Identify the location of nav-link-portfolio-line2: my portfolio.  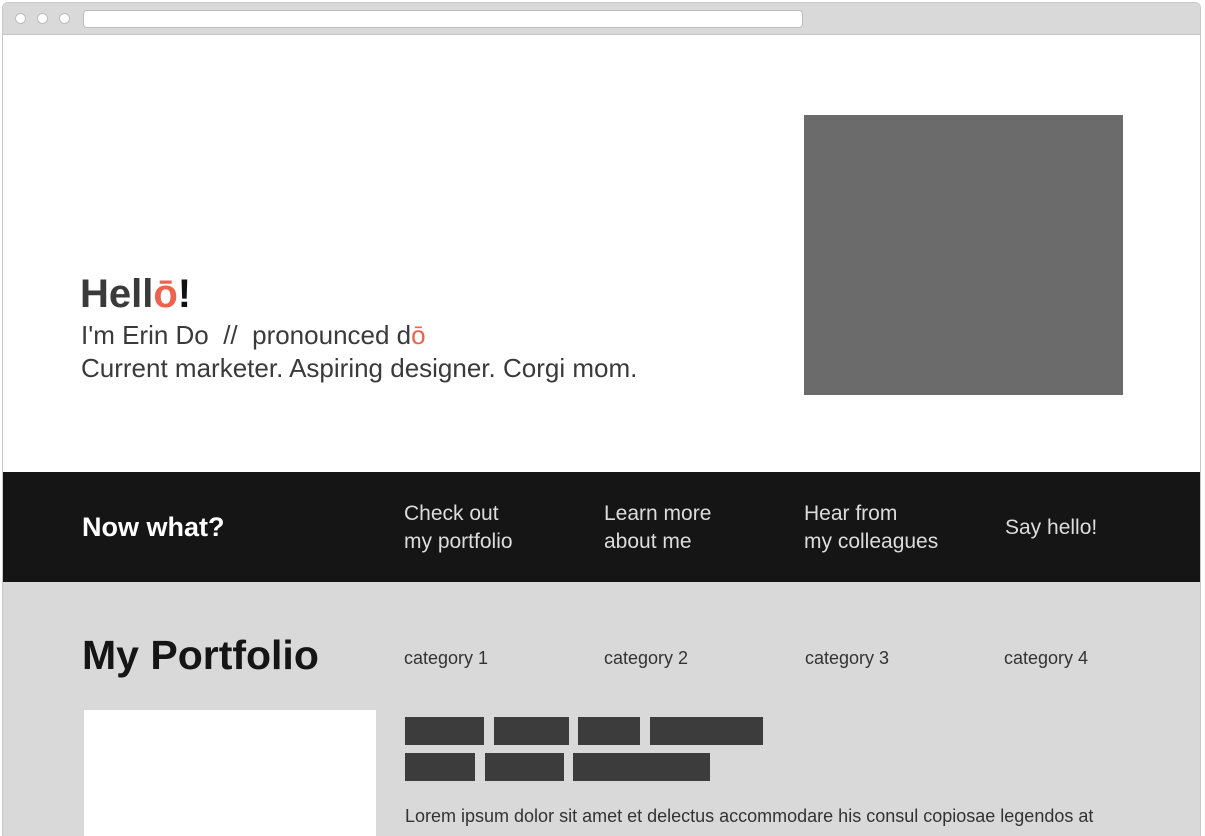
(458, 541).